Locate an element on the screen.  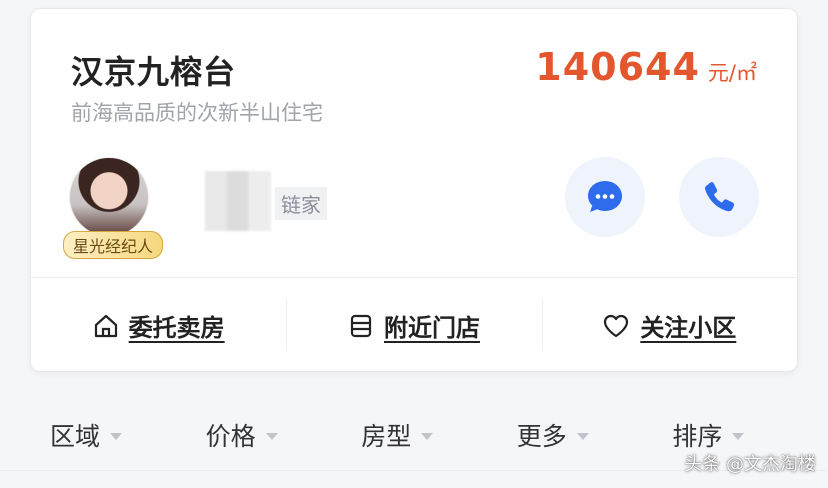
filter-layout-label: 房型 is located at coordinates (386, 436).